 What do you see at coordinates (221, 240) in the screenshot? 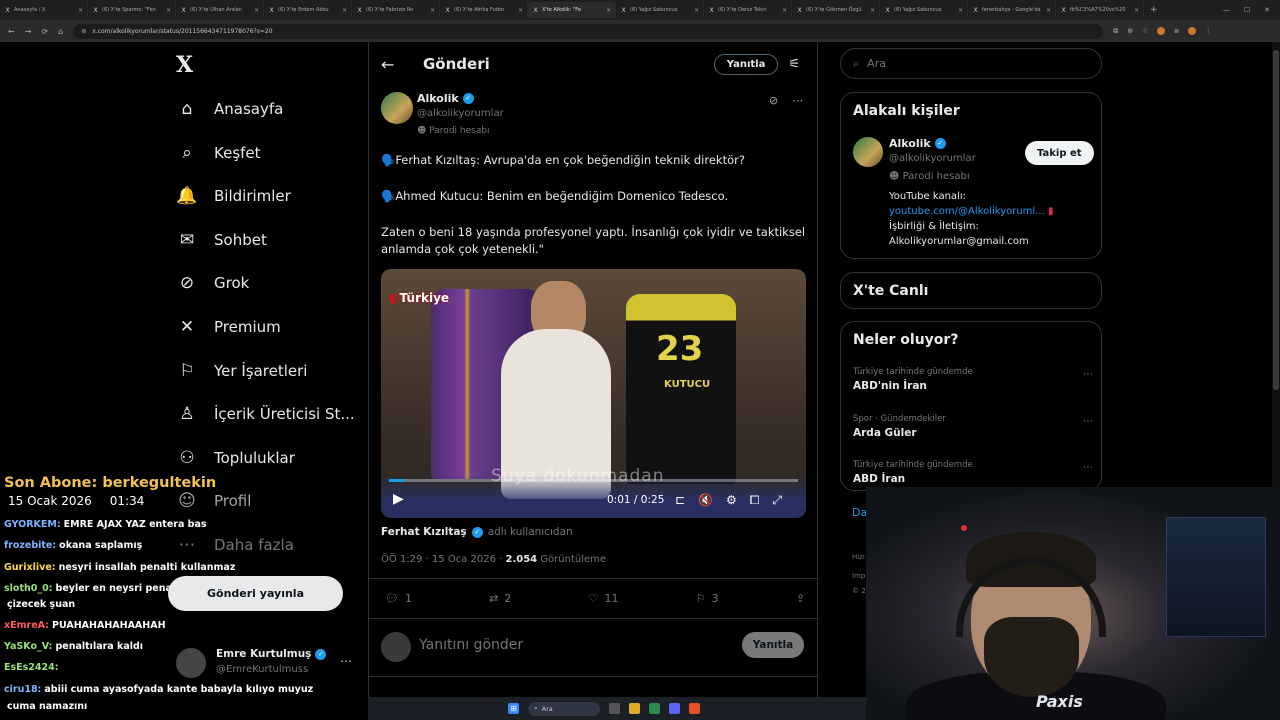
I see `nav-item: ✉ Sohbet` at bounding box center [221, 240].